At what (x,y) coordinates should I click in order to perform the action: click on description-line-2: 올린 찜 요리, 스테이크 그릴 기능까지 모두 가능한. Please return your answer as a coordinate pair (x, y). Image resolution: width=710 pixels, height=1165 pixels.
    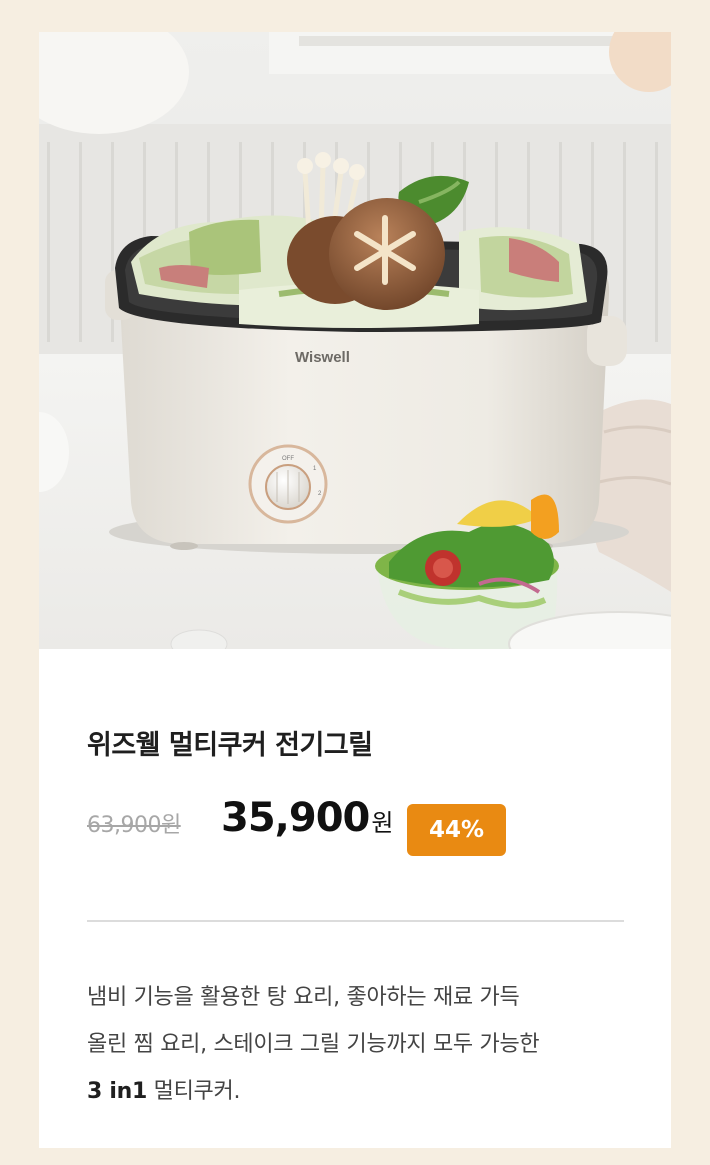
    Looking at the image, I should click on (313, 1044).